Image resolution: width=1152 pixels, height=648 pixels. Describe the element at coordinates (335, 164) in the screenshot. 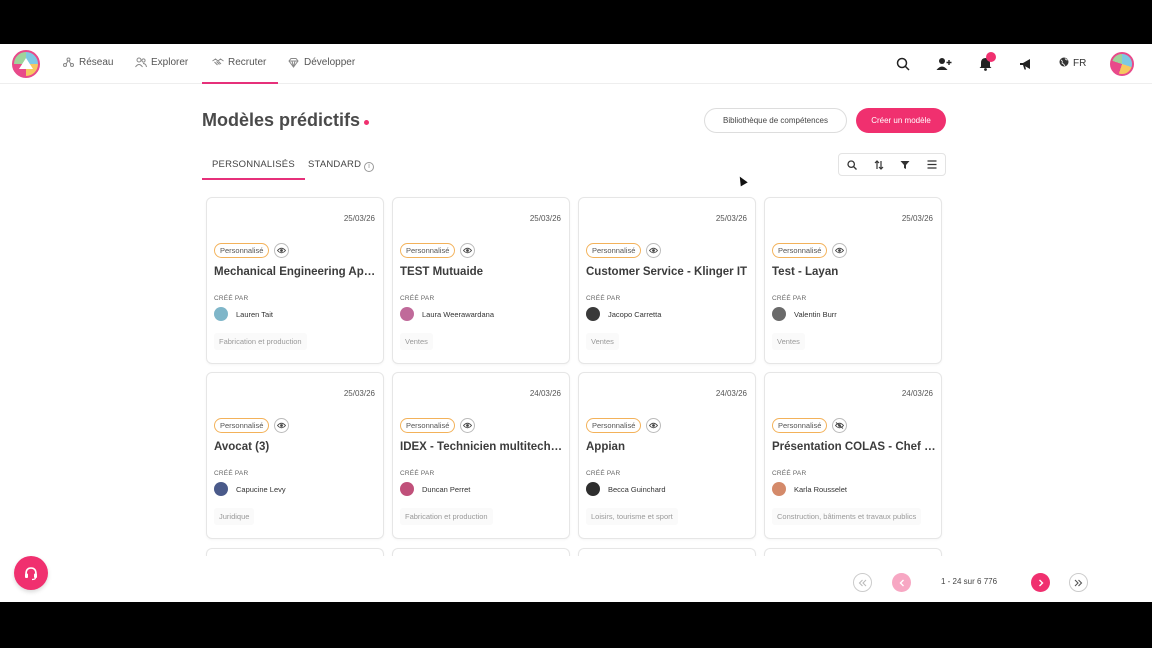

I see `tab-label: STANDARD` at that location.